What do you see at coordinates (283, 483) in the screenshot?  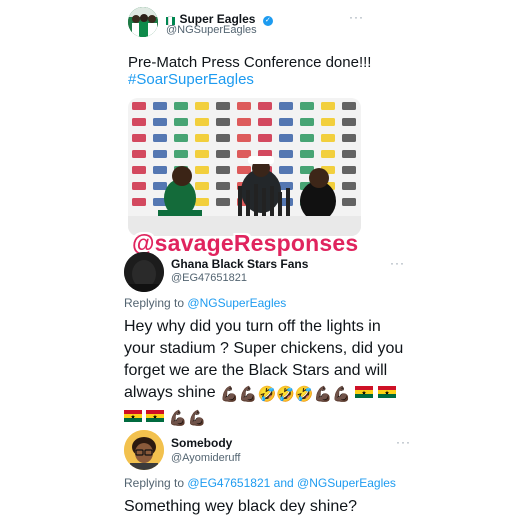 I see `replying-to-and: and` at bounding box center [283, 483].